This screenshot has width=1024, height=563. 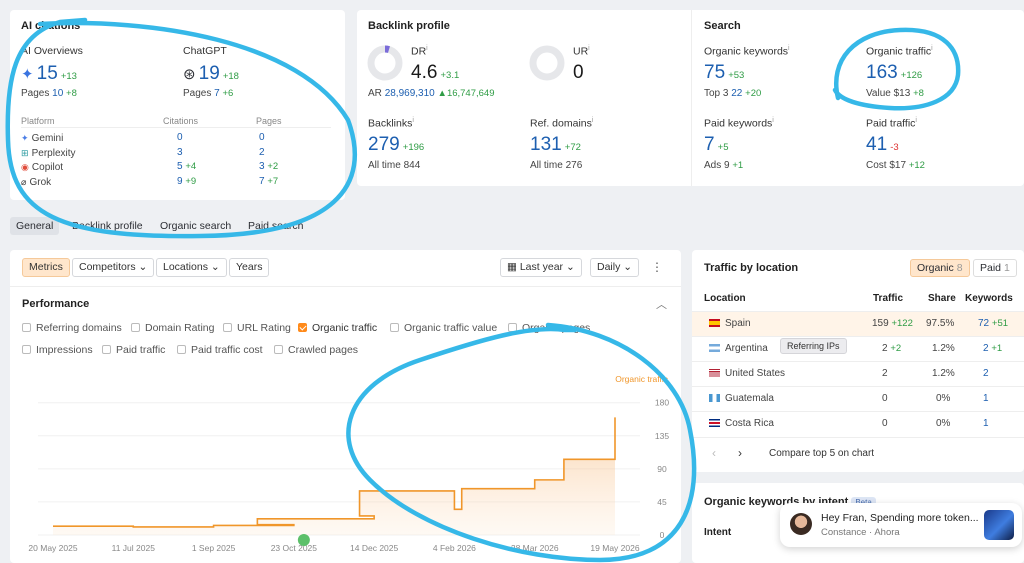 What do you see at coordinates (25, 138) in the screenshot?
I see `gemini-icon: ✦` at bounding box center [25, 138].